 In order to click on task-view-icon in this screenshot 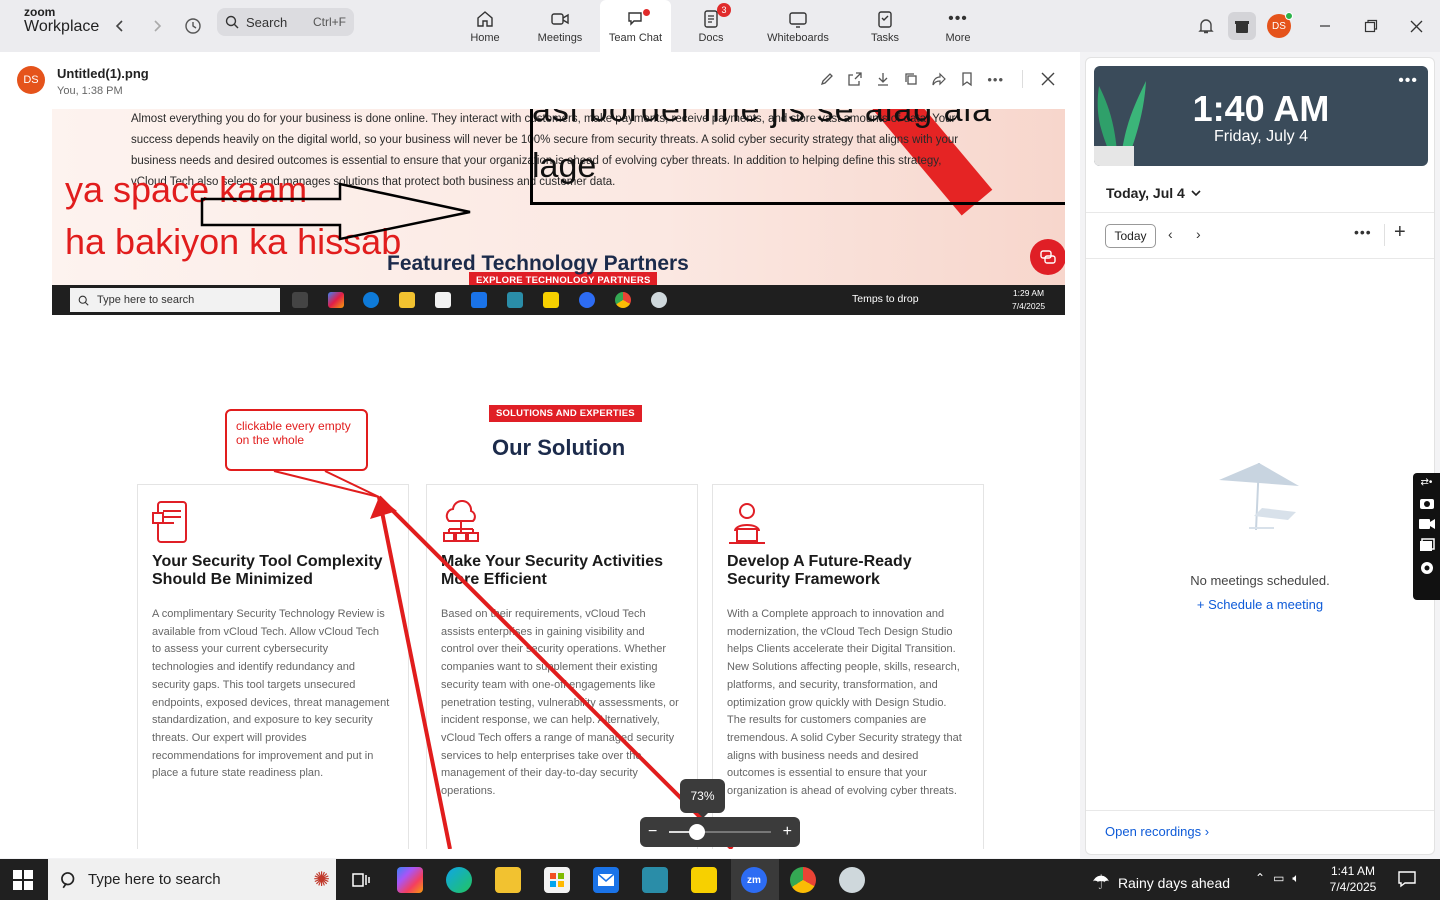, I will do `click(361, 880)`.